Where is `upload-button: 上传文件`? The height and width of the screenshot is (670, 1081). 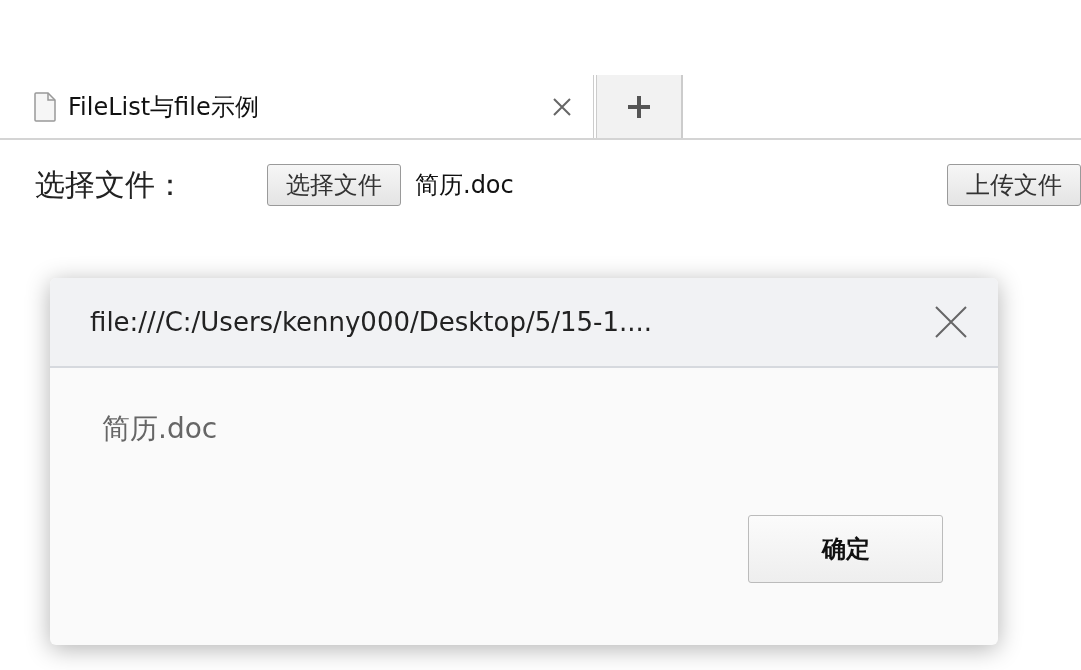
upload-button: 上传文件 is located at coordinates (1014, 185).